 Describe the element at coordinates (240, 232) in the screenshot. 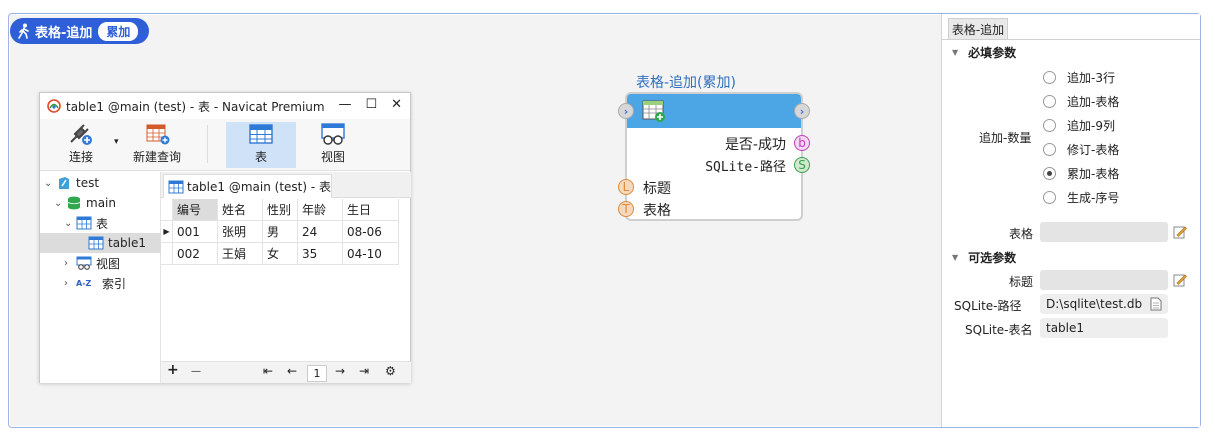

I see `table-cell: 张明` at that location.